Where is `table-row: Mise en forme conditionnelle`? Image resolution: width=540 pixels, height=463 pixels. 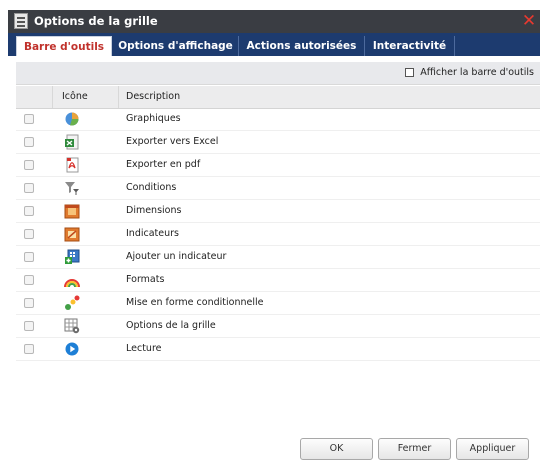
table-row: Mise en forme conditionnelle is located at coordinates (278, 303).